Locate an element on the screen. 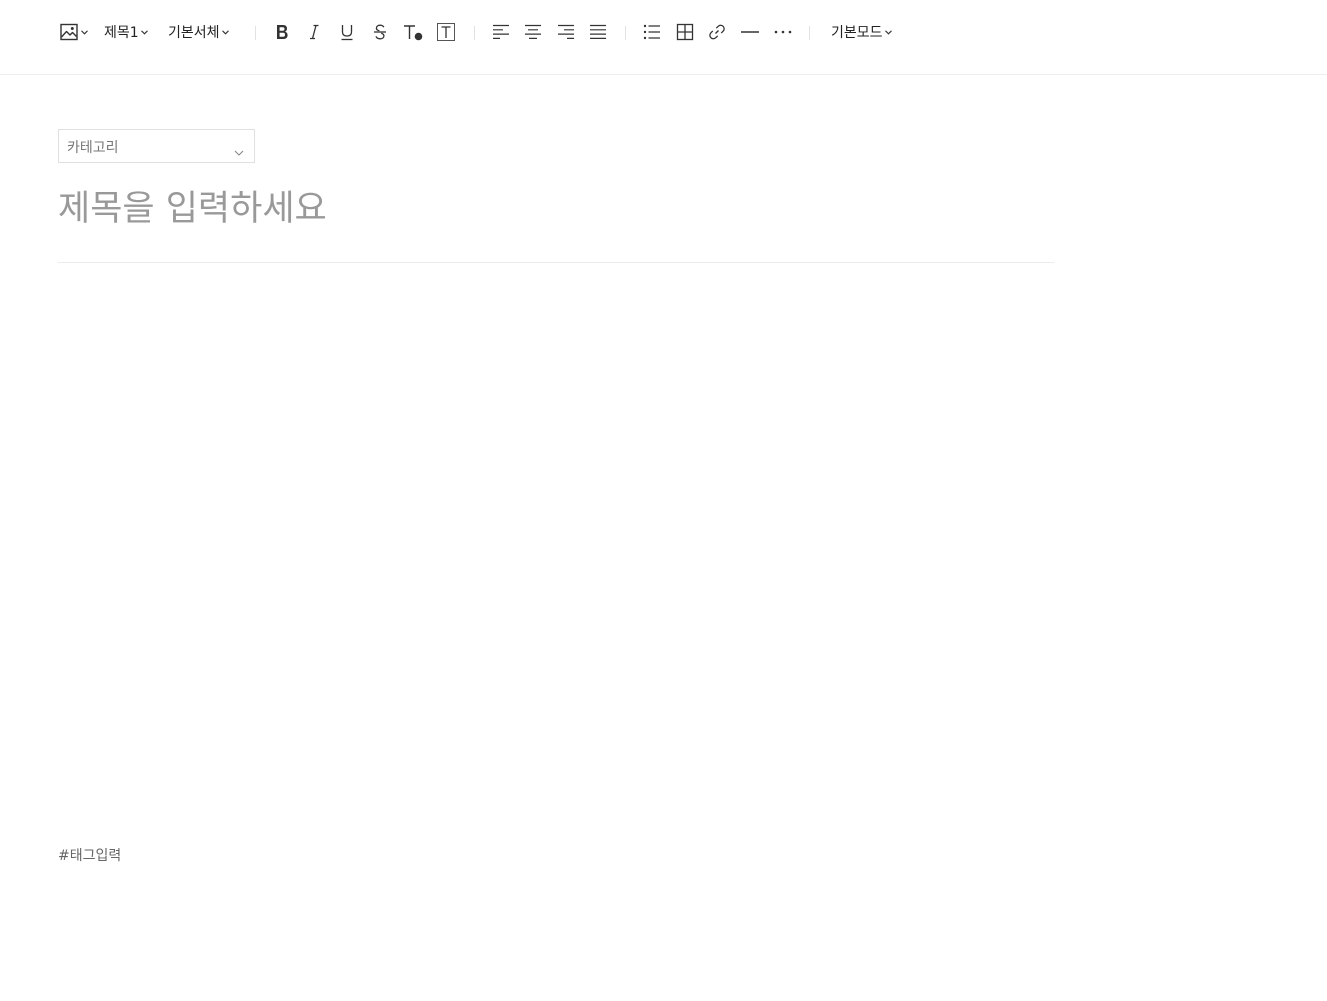  bold-button is located at coordinates (282, 32).